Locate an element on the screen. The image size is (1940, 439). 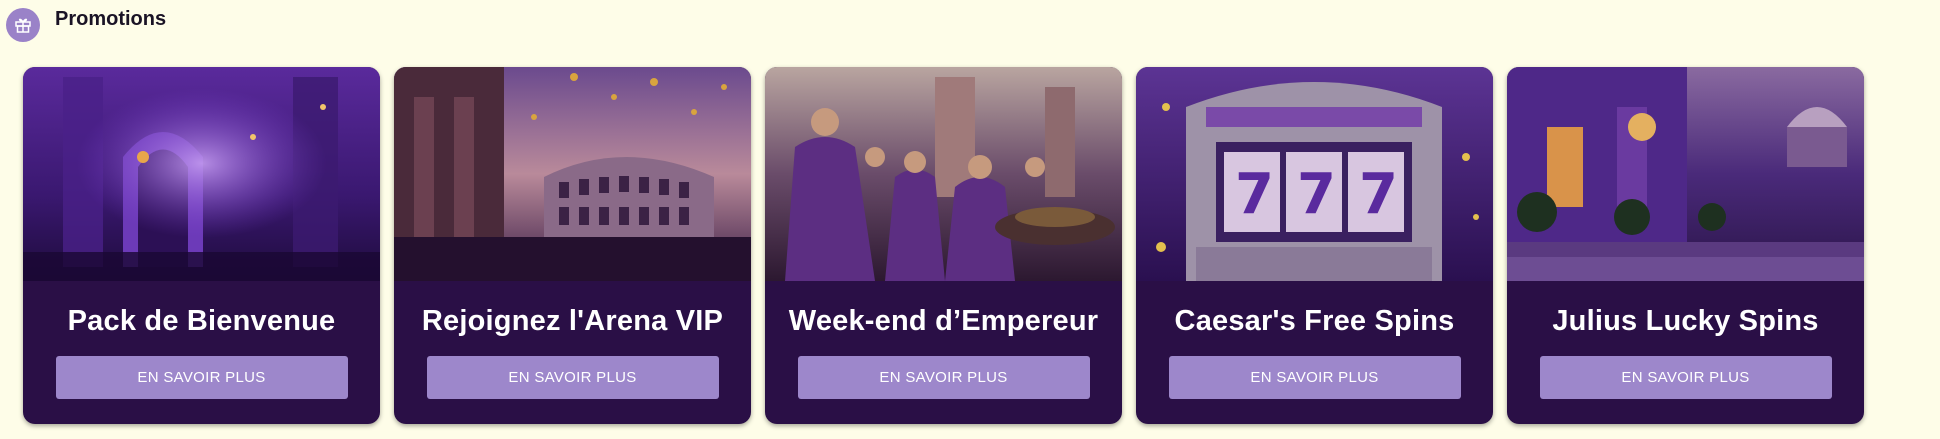
promotion-title: Week-end d’Empereur is located at coordinates (943, 321).